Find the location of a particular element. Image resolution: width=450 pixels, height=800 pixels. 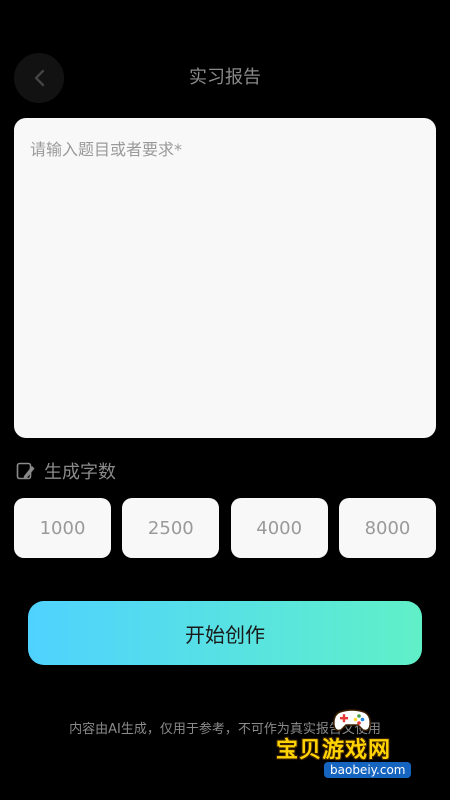

page-title: 实习报告 is located at coordinates (225, 77).